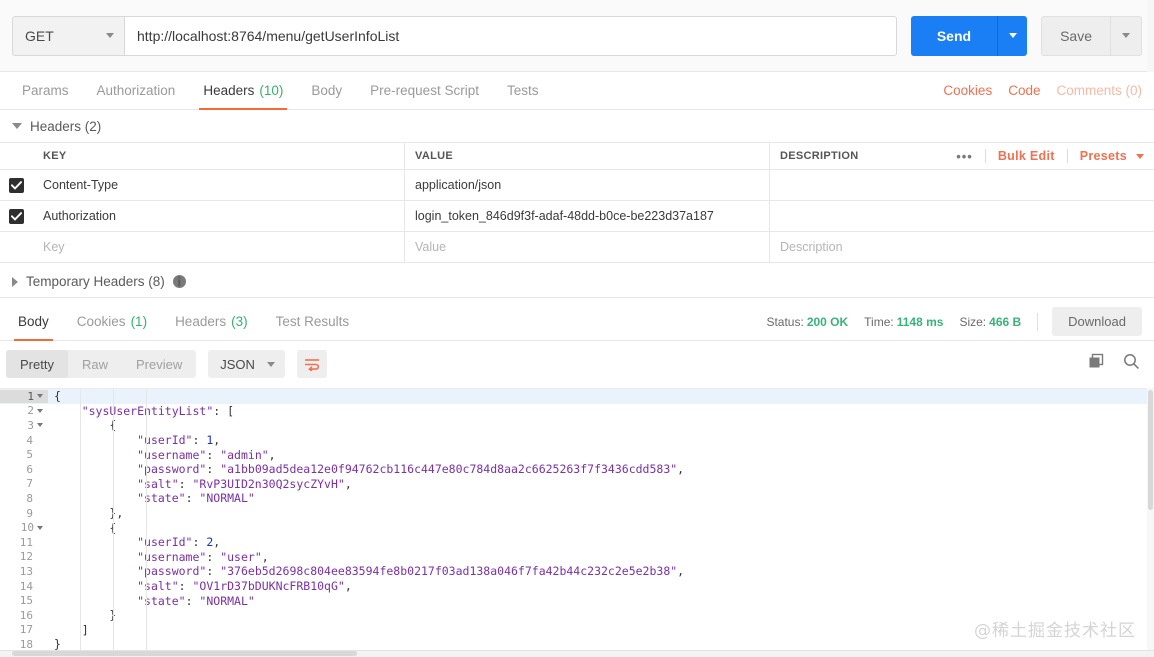 This screenshot has width=1154, height=657. Describe the element at coordinates (184, 653) in the screenshot. I see `horizontal-scrollbar-thumb` at that location.